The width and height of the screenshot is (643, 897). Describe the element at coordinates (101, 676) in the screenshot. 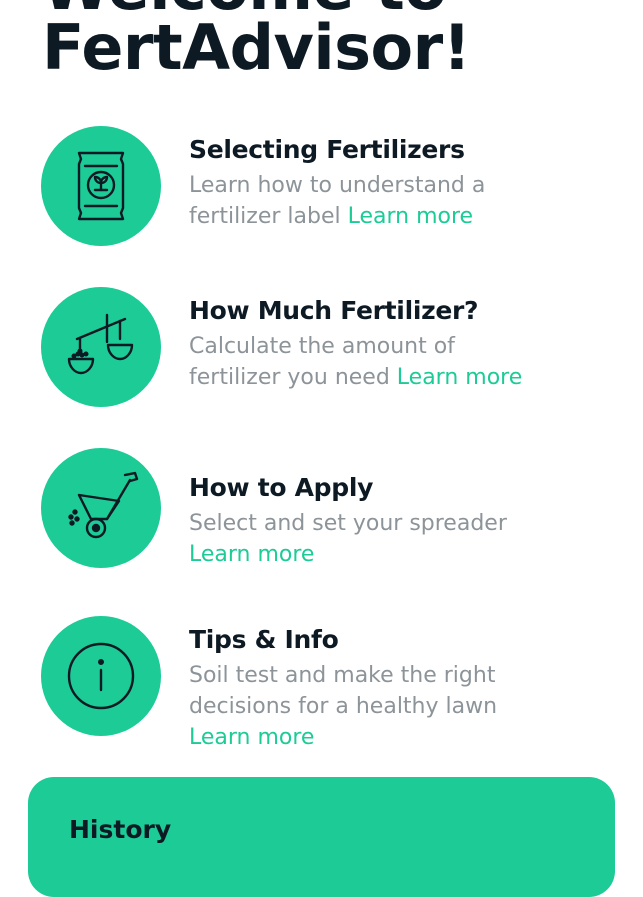

I see `info-icon` at that location.